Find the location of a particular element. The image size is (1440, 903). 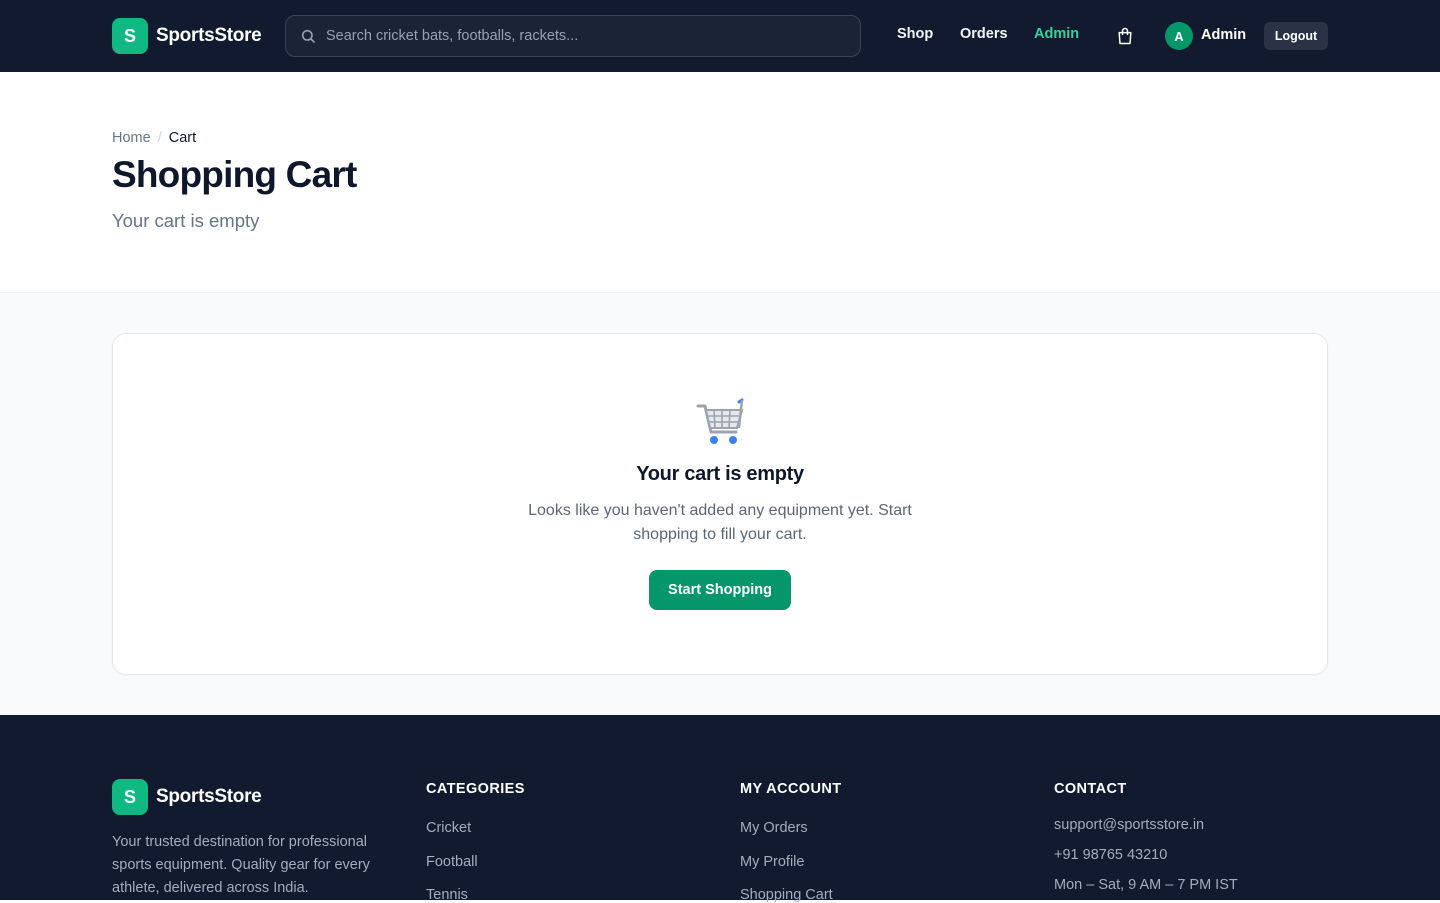

nav-admin: Admin is located at coordinates (1056, 34).